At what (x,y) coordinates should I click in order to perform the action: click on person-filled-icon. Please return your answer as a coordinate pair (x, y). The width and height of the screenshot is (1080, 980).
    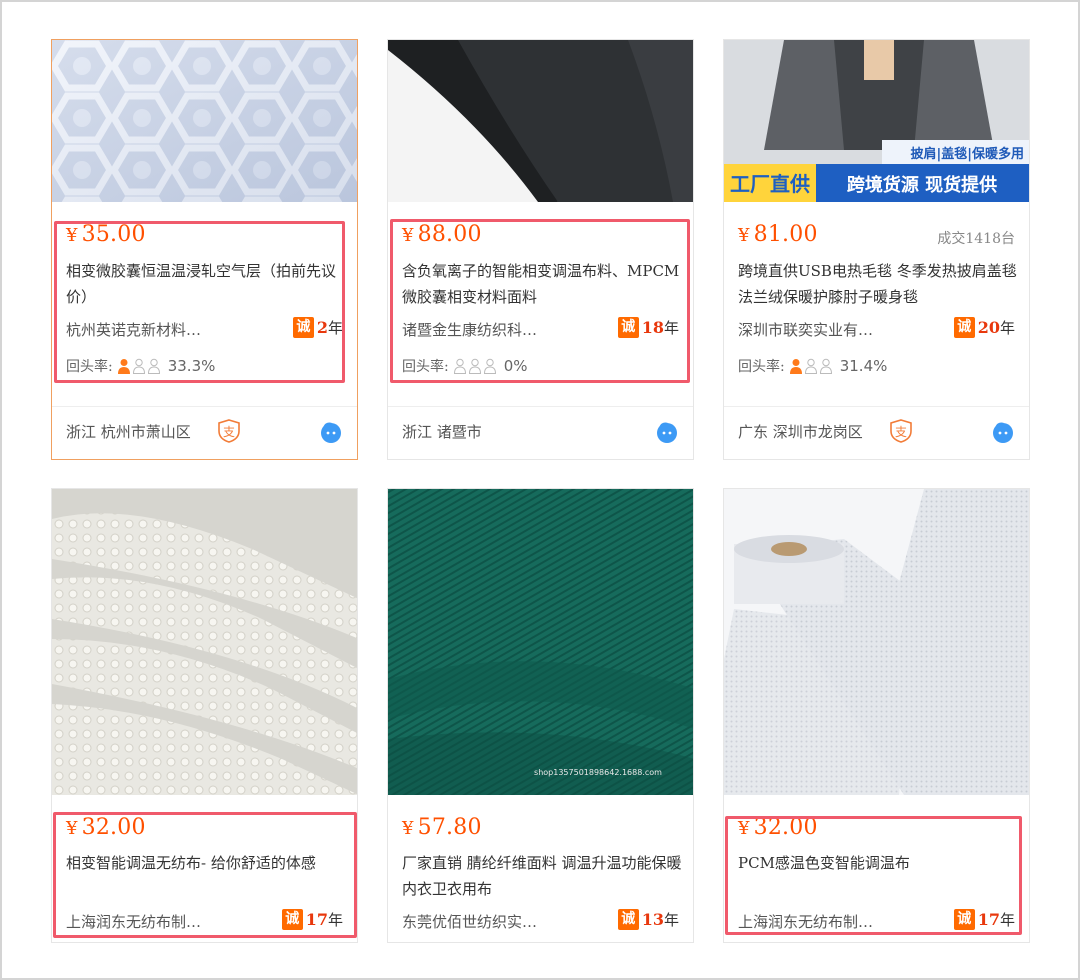
    Looking at the image, I should click on (795, 366).